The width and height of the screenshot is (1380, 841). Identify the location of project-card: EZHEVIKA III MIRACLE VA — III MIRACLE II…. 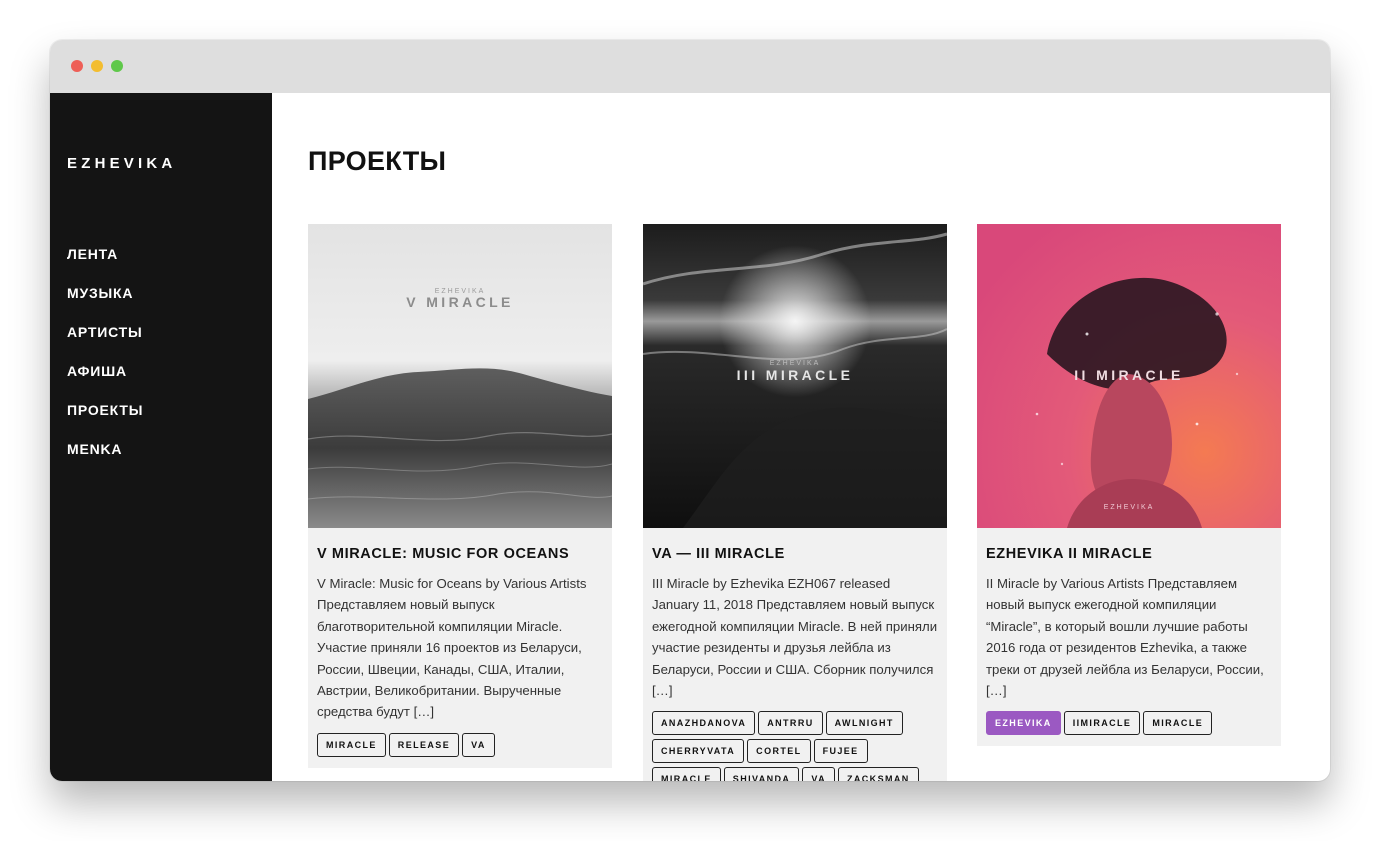
(795, 502).